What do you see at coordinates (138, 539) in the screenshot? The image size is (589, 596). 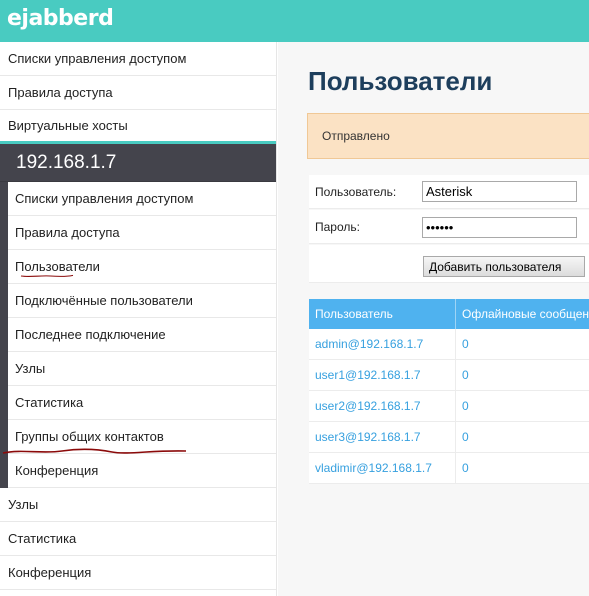 I see `sidebar-item-statistics: Статистика` at bounding box center [138, 539].